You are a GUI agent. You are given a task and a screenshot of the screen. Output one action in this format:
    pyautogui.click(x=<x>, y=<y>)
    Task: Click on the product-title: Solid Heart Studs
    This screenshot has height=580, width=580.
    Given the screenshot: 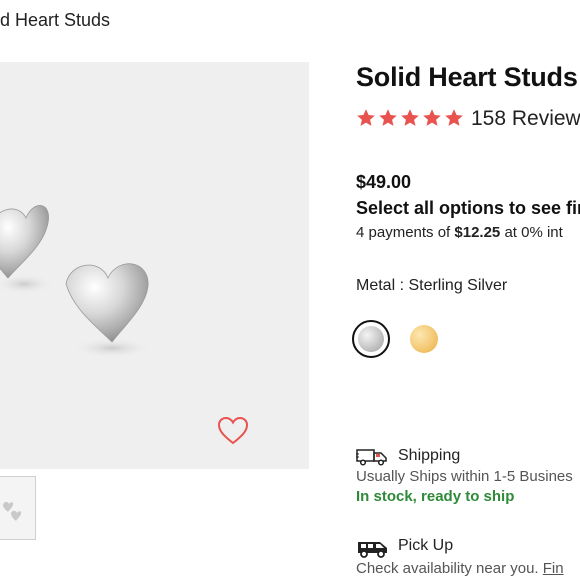 What is the action you would take?
    pyautogui.click(x=467, y=77)
    